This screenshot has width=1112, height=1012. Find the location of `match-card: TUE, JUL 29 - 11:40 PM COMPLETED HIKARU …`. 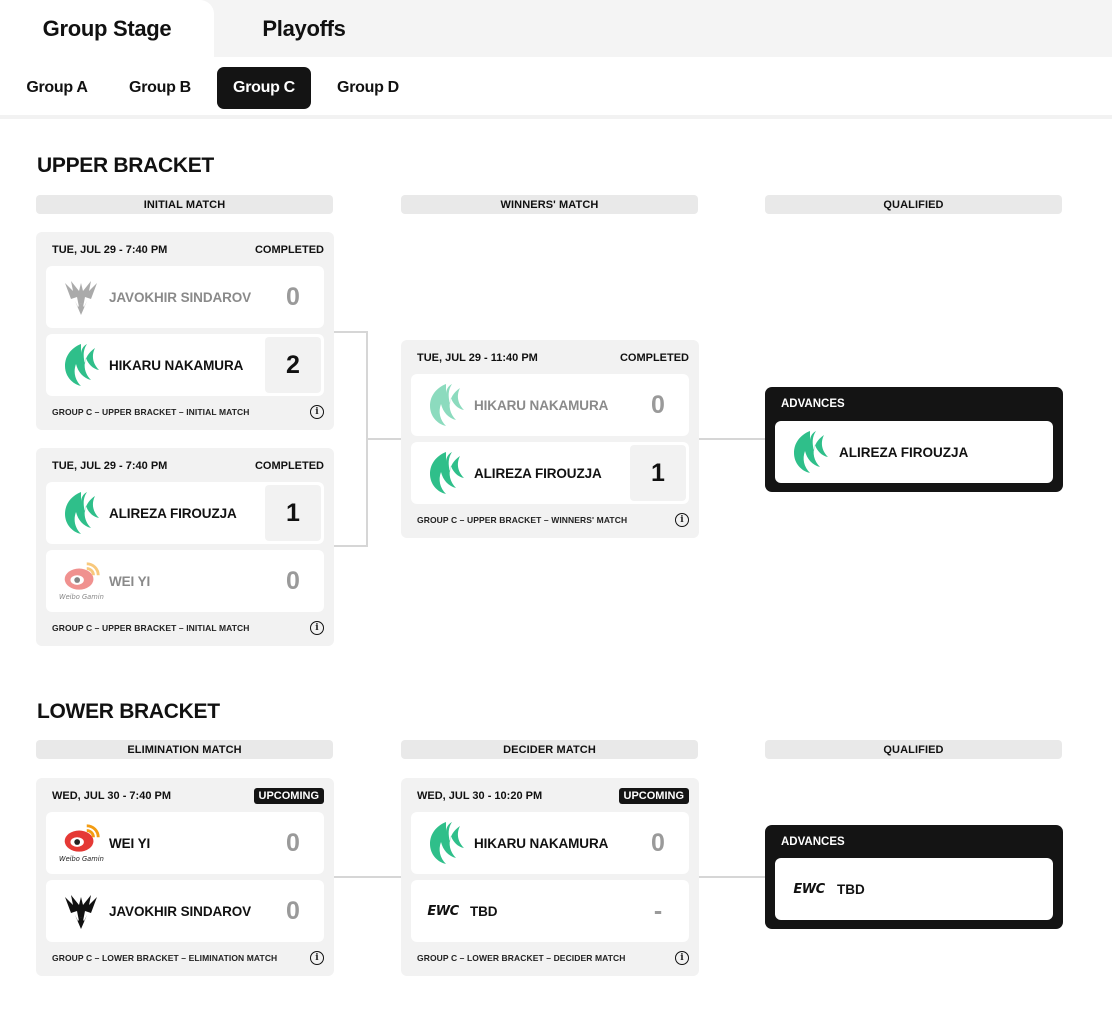

match-card: TUE, JUL 29 - 11:40 PM COMPLETED HIKARU … is located at coordinates (550, 439).